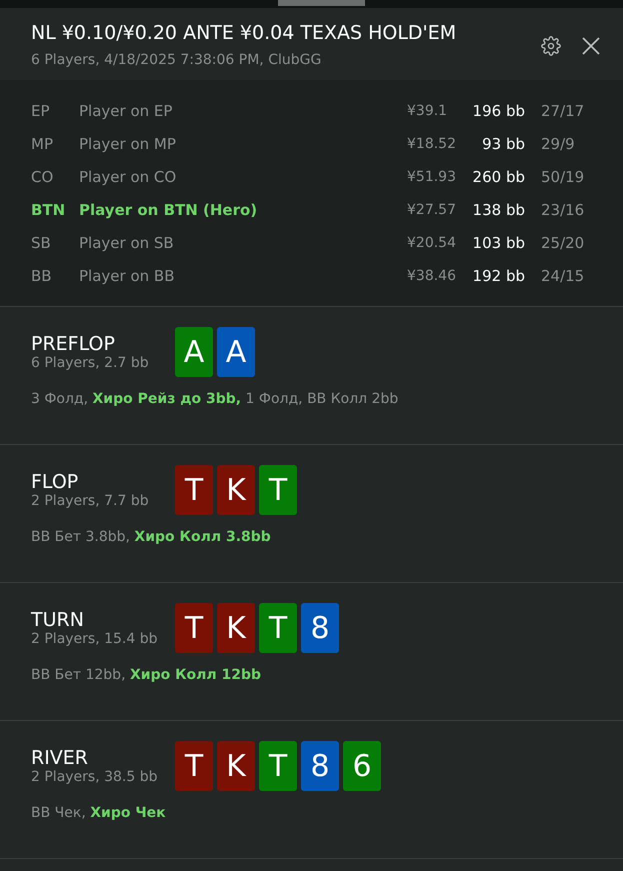  Describe the element at coordinates (90, 501) in the screenshot. I see `street-info: 2 Players, 7.7 bb` at that location.